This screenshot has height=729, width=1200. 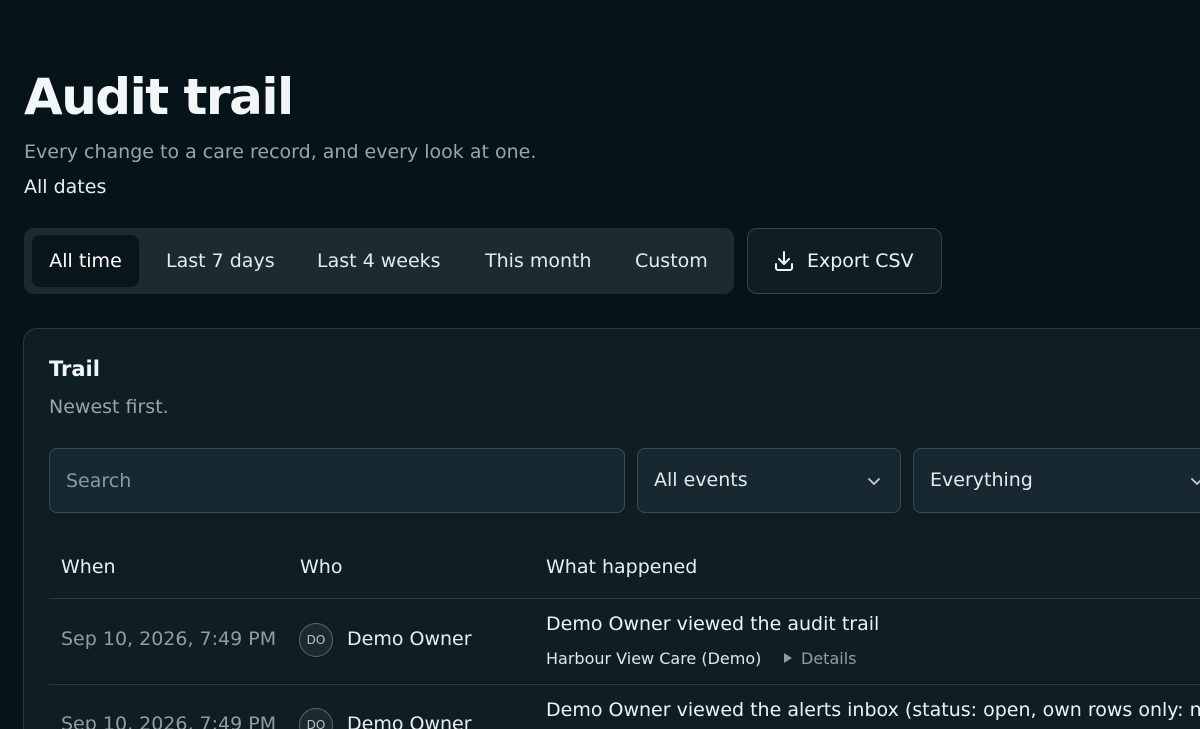 I want to click on search-input, so click(x=337, y=480).